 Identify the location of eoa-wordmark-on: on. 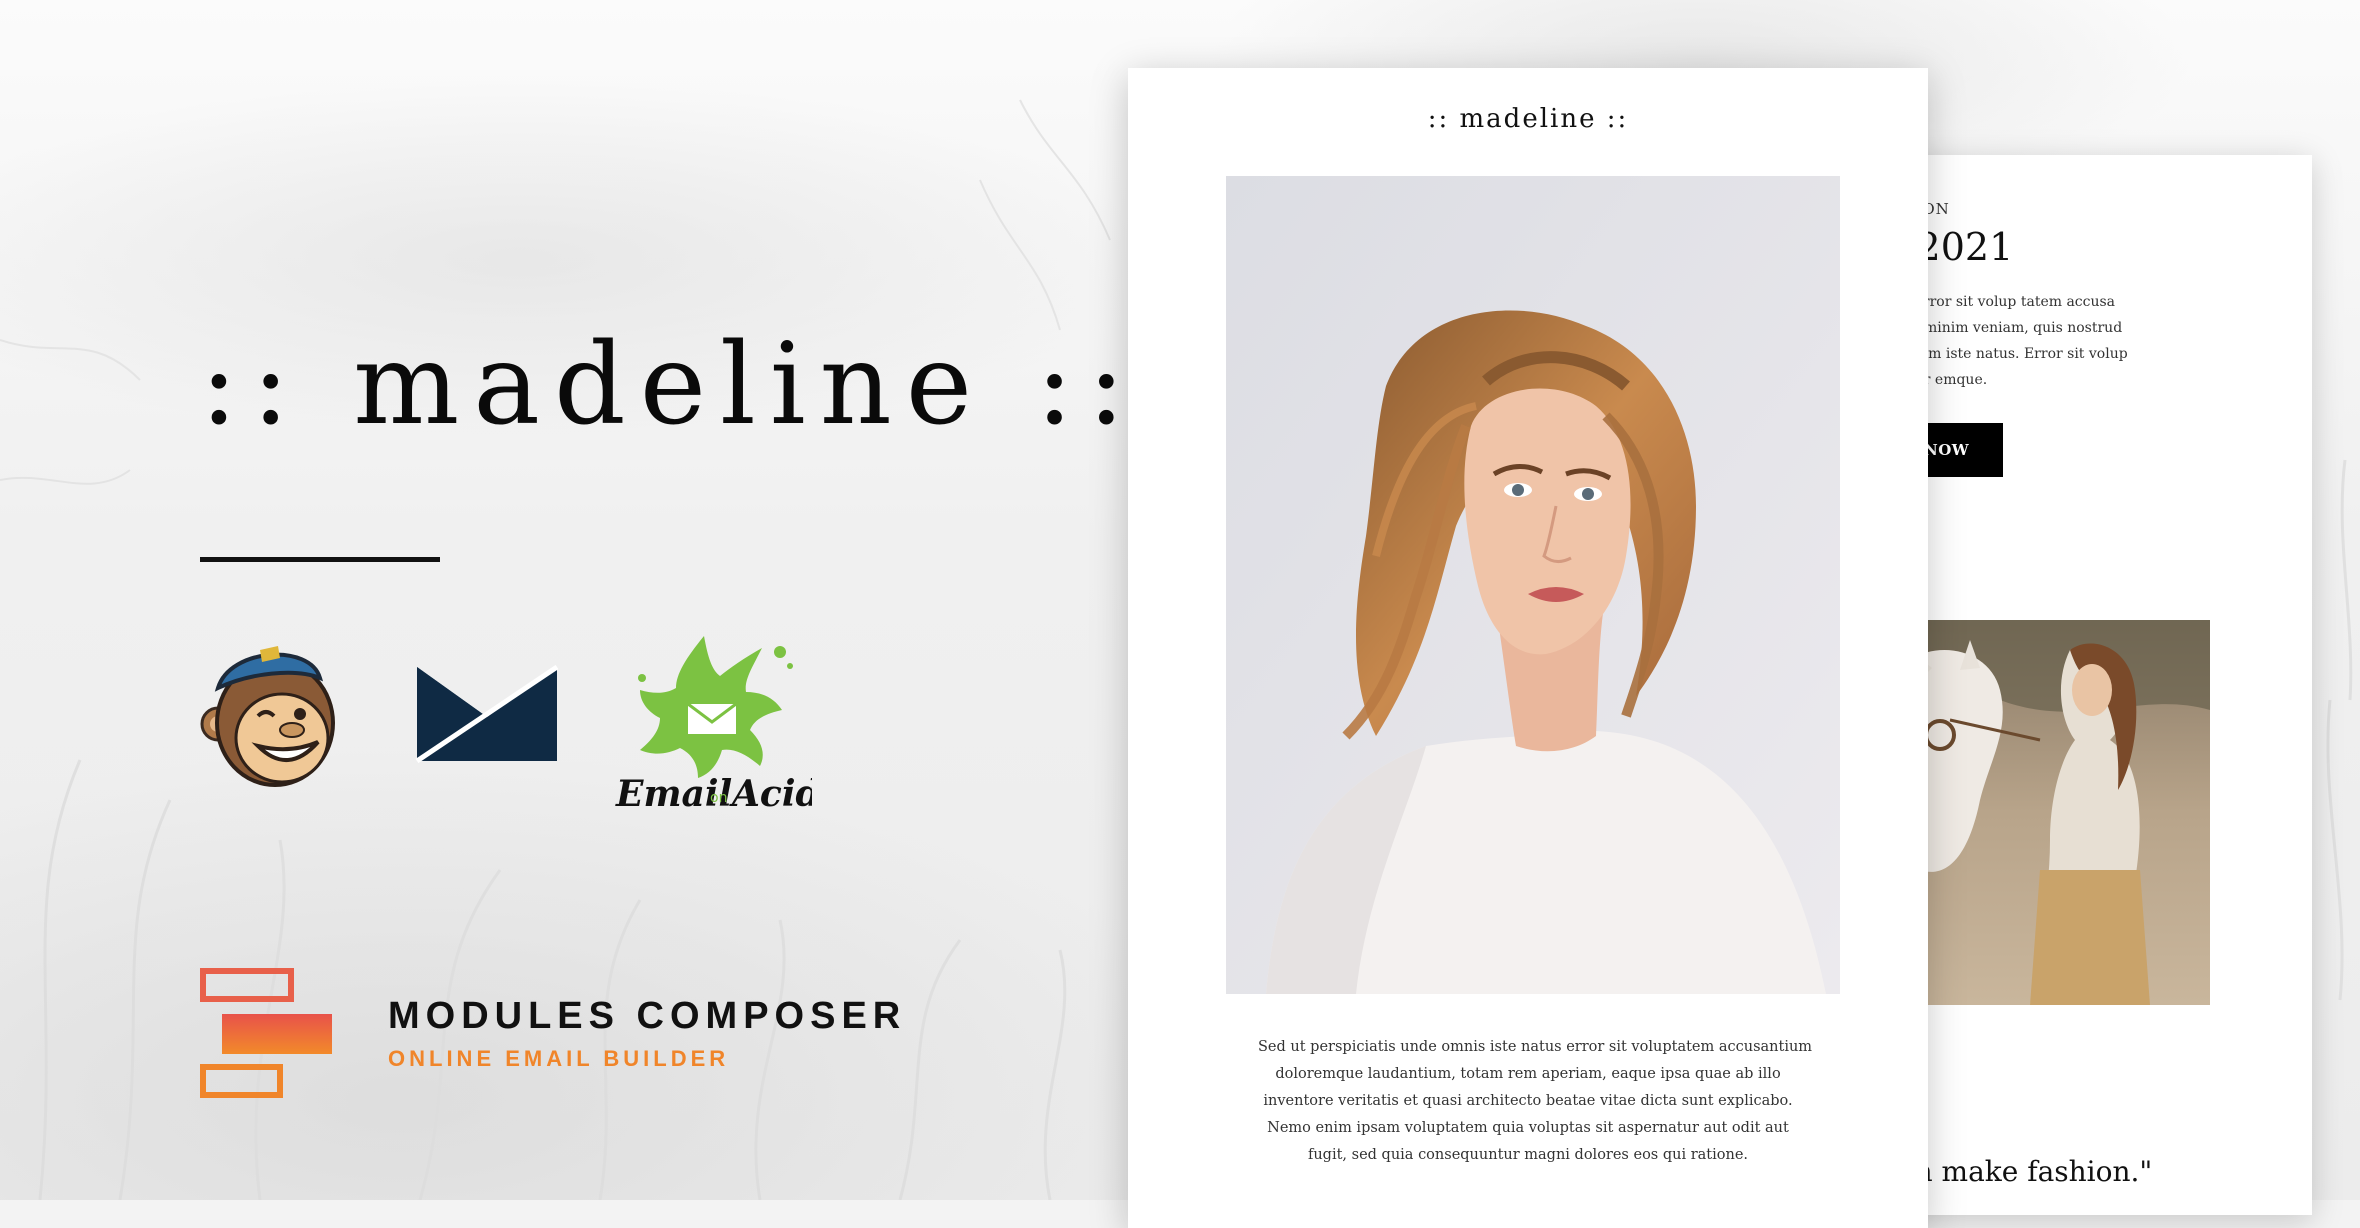
(718, 798).